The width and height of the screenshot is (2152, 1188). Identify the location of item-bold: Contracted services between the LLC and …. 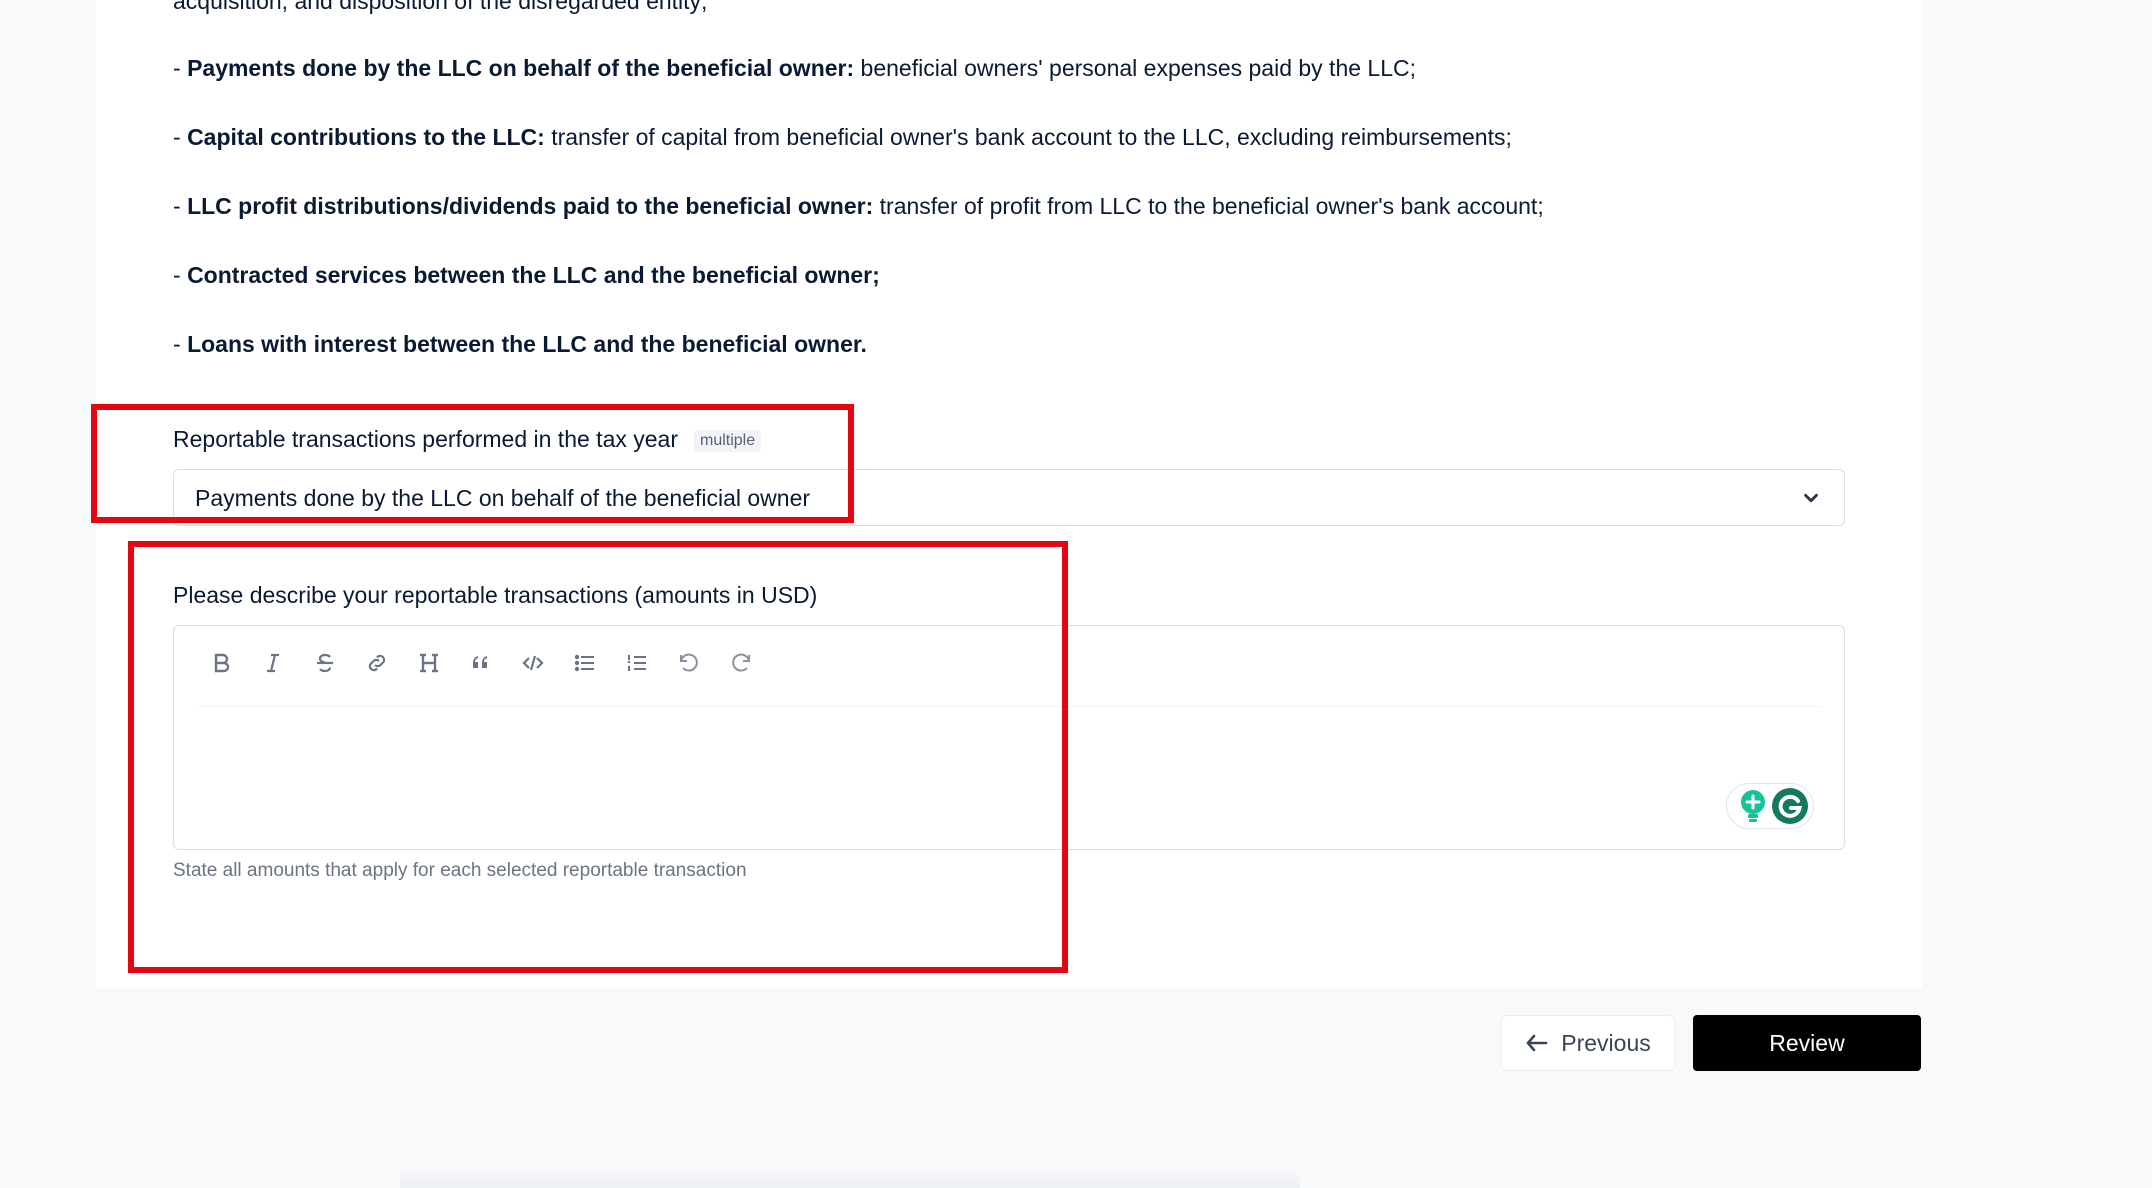
(533, 275).